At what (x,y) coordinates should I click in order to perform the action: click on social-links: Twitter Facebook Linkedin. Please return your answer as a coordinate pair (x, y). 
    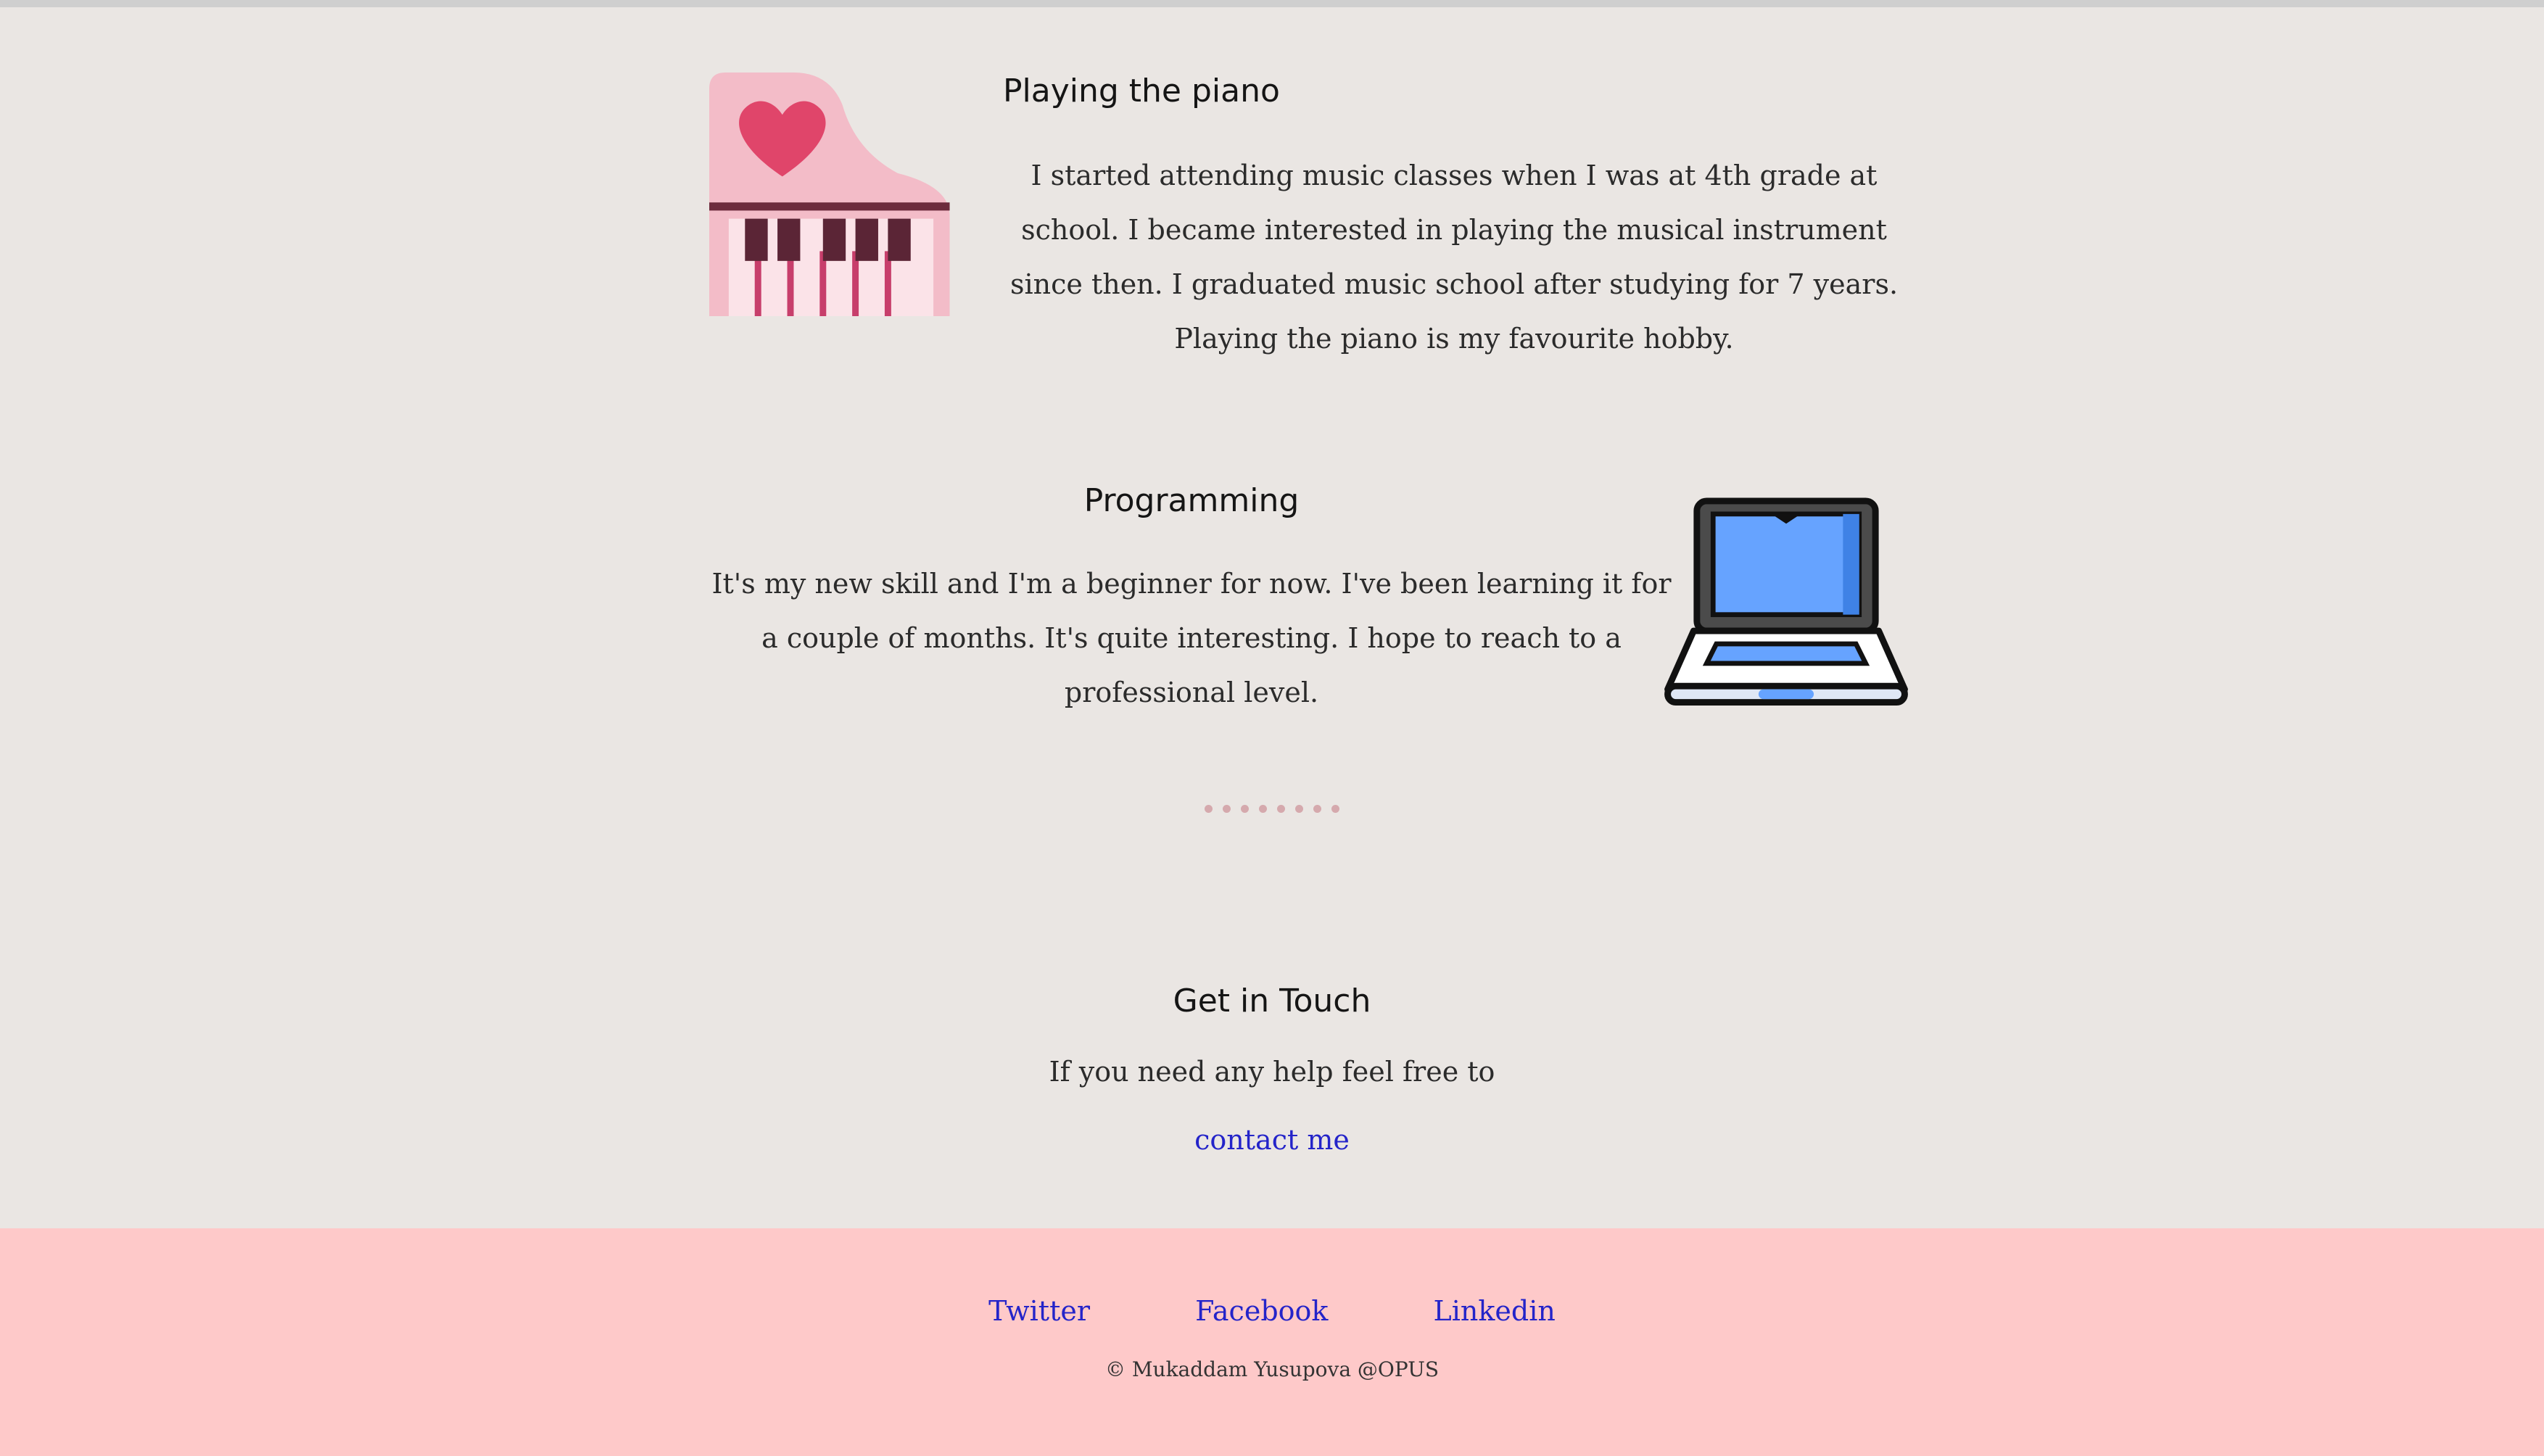
    Looking at the image, I should click on (1272, 1311).